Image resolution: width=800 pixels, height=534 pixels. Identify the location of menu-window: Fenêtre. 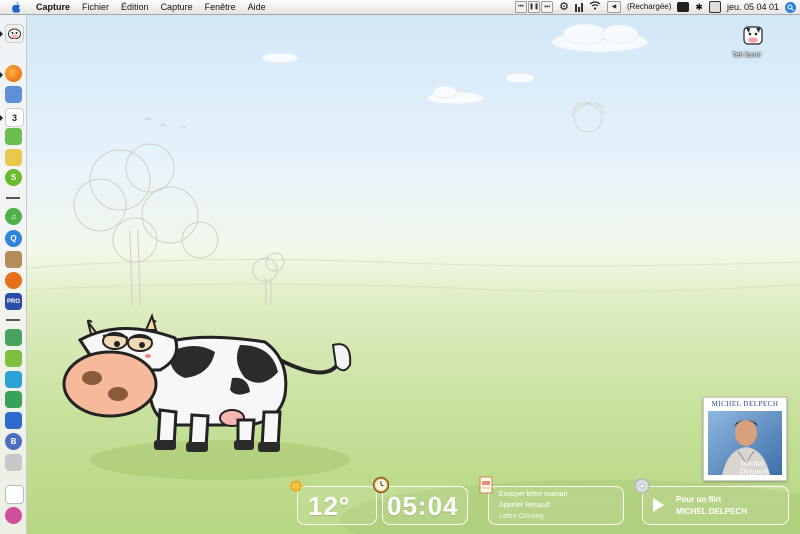
(220, 7).